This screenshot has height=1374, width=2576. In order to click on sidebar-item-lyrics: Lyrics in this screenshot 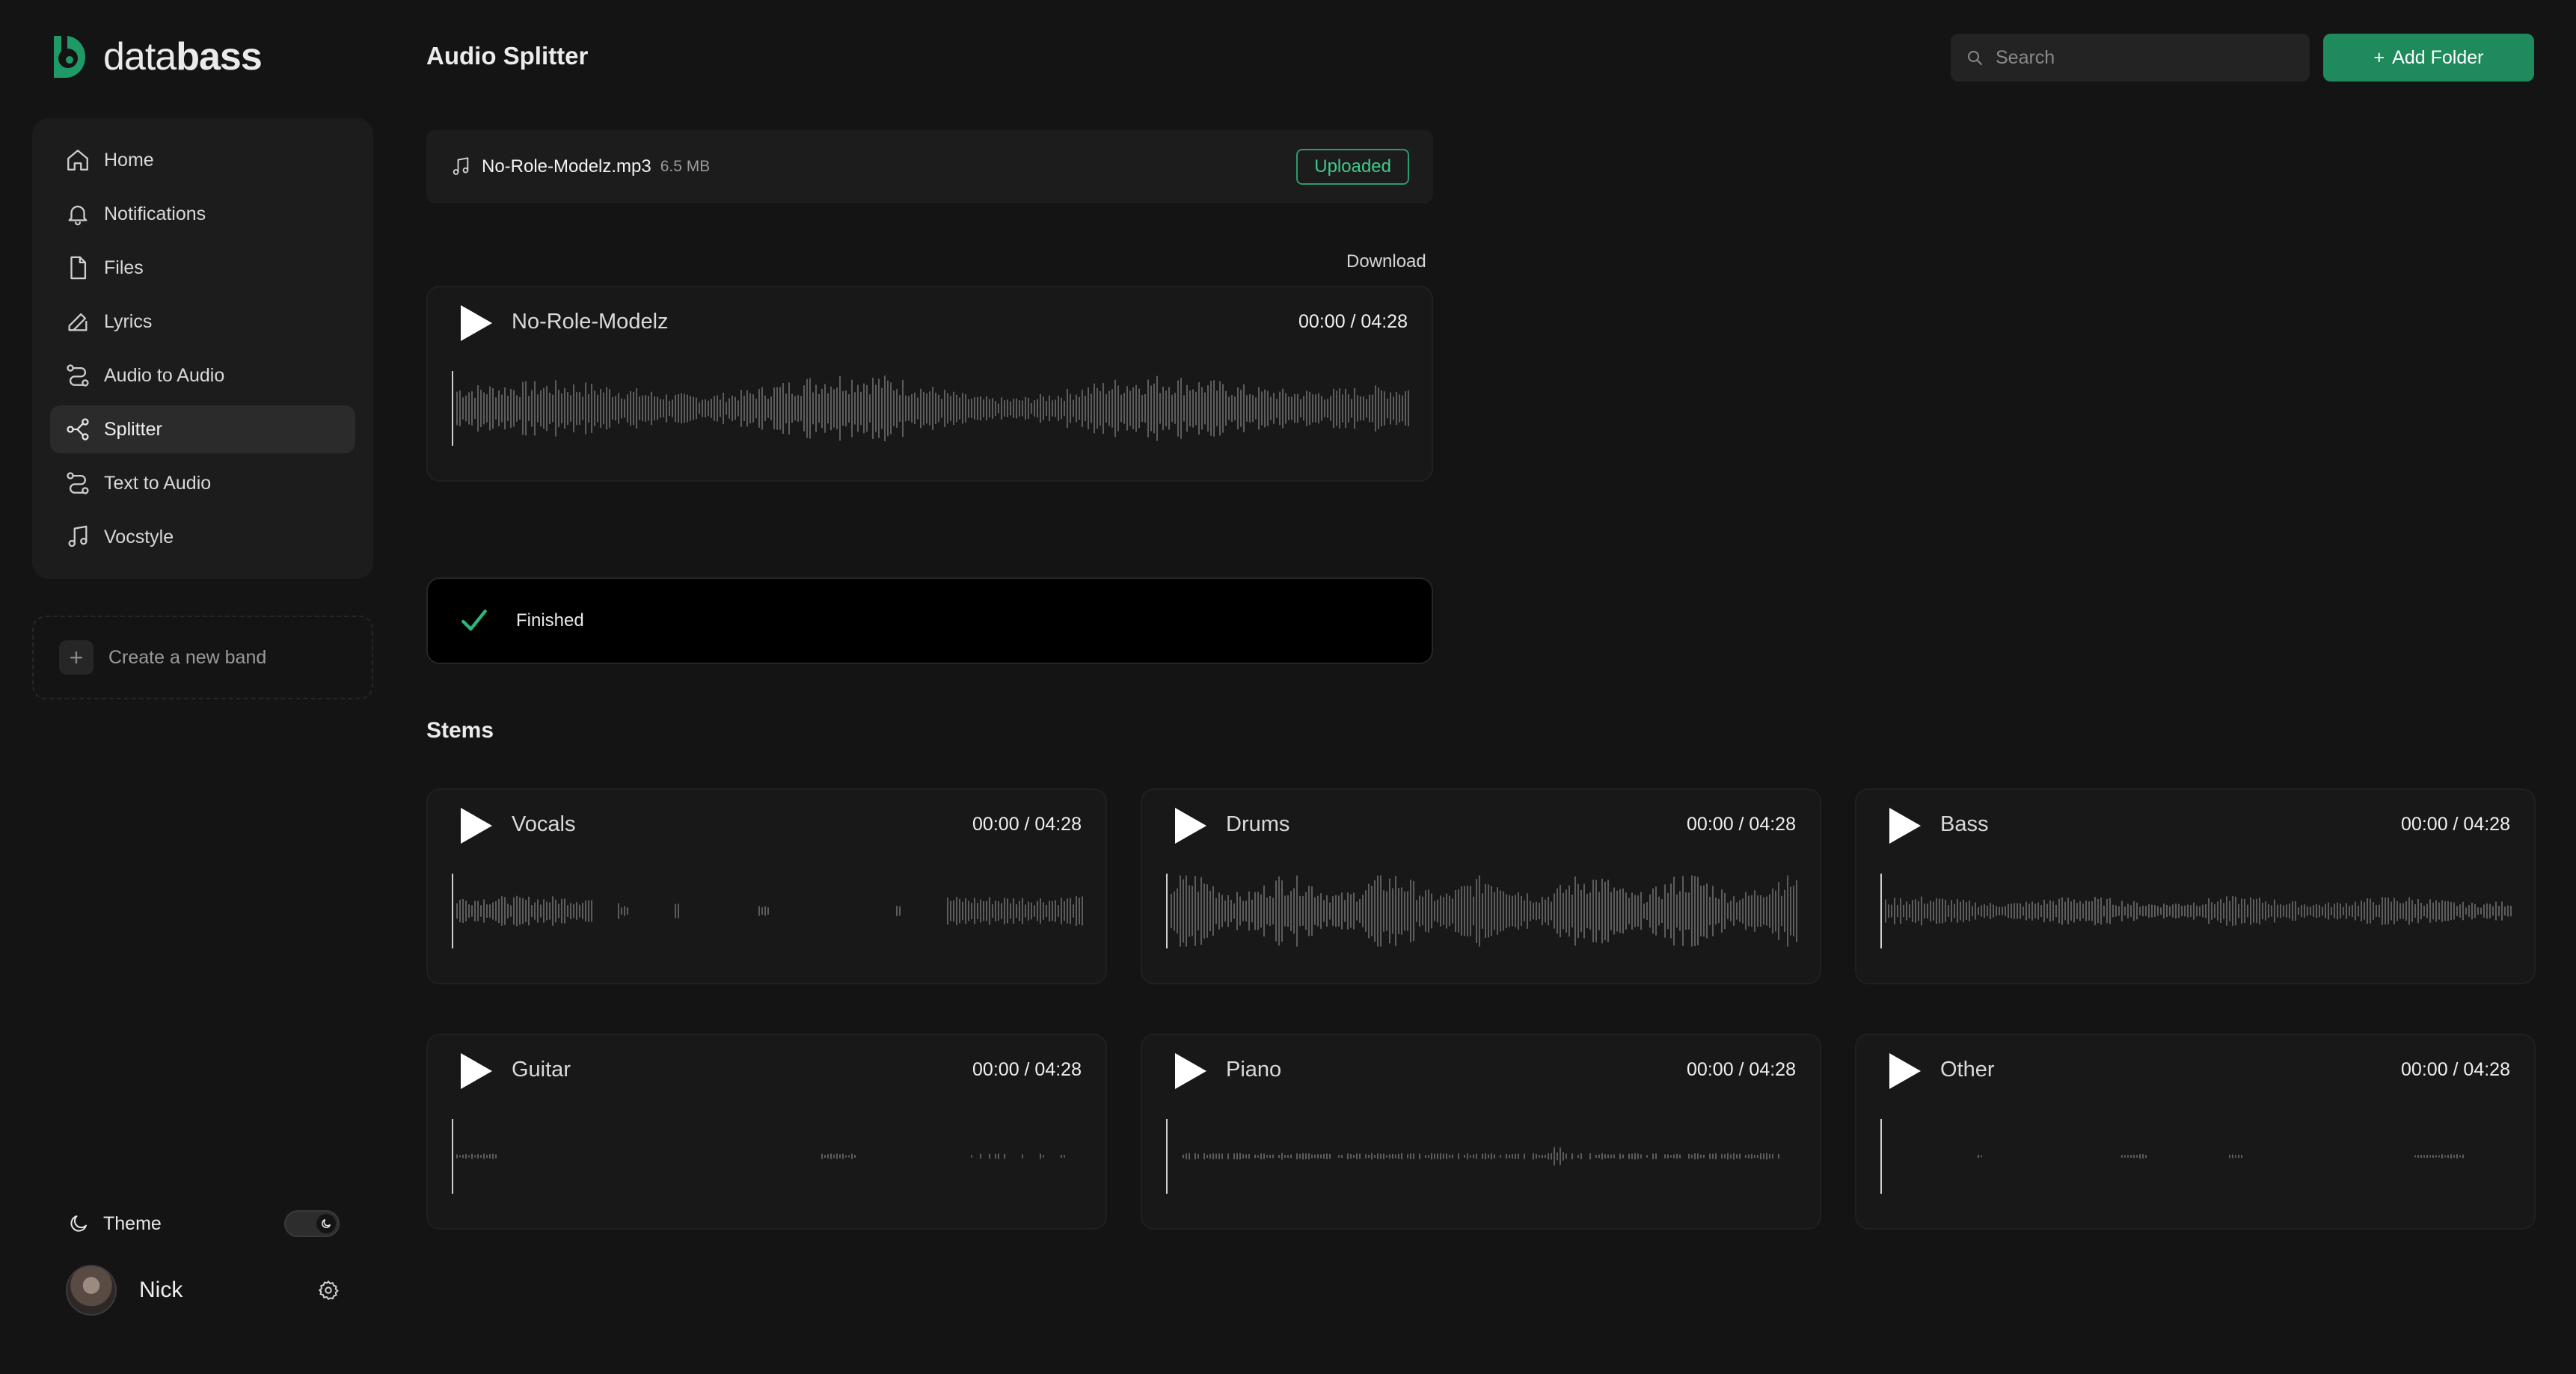, I will do `click(202, 322)`.